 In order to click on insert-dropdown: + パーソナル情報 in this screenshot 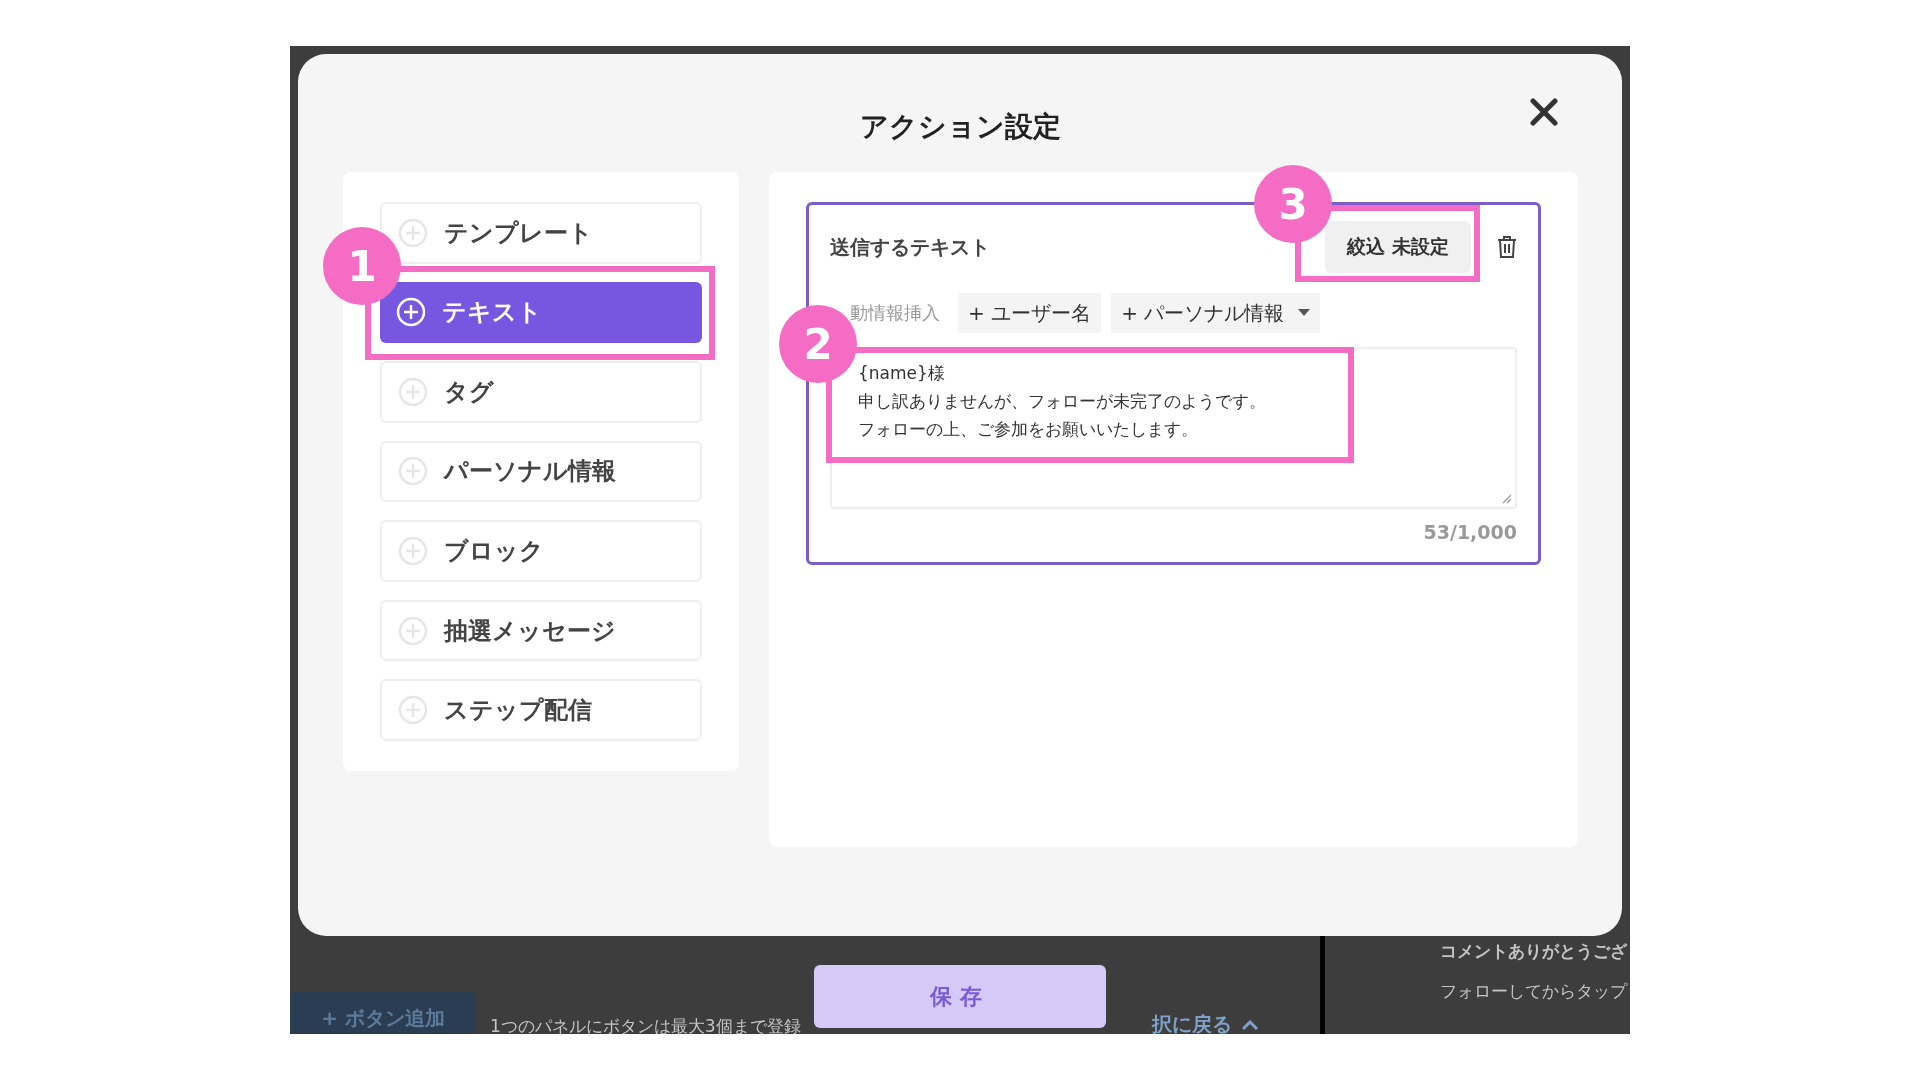, I will do `click(1216, 313)`.